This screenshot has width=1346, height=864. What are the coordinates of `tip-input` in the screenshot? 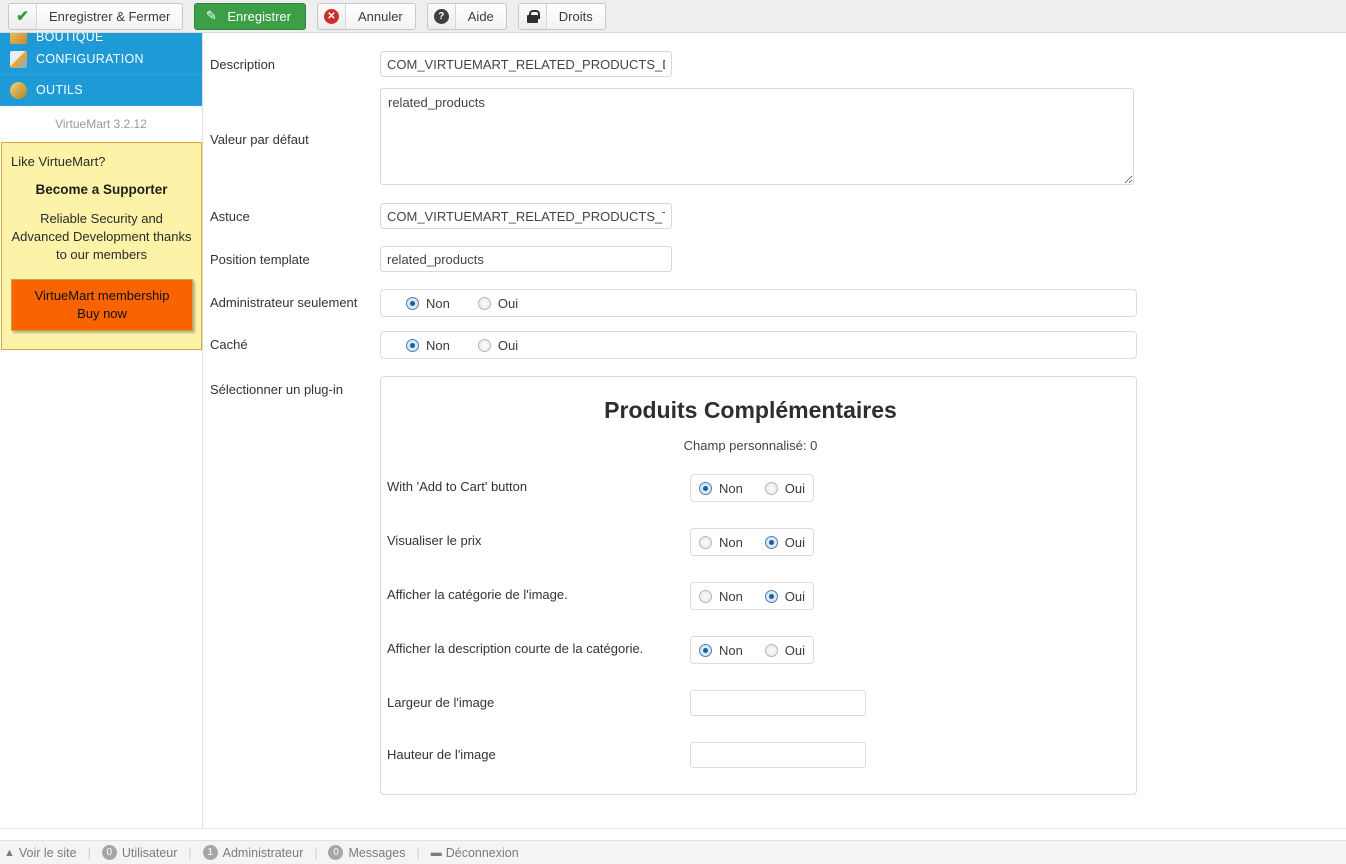 It's located at (526, 216).